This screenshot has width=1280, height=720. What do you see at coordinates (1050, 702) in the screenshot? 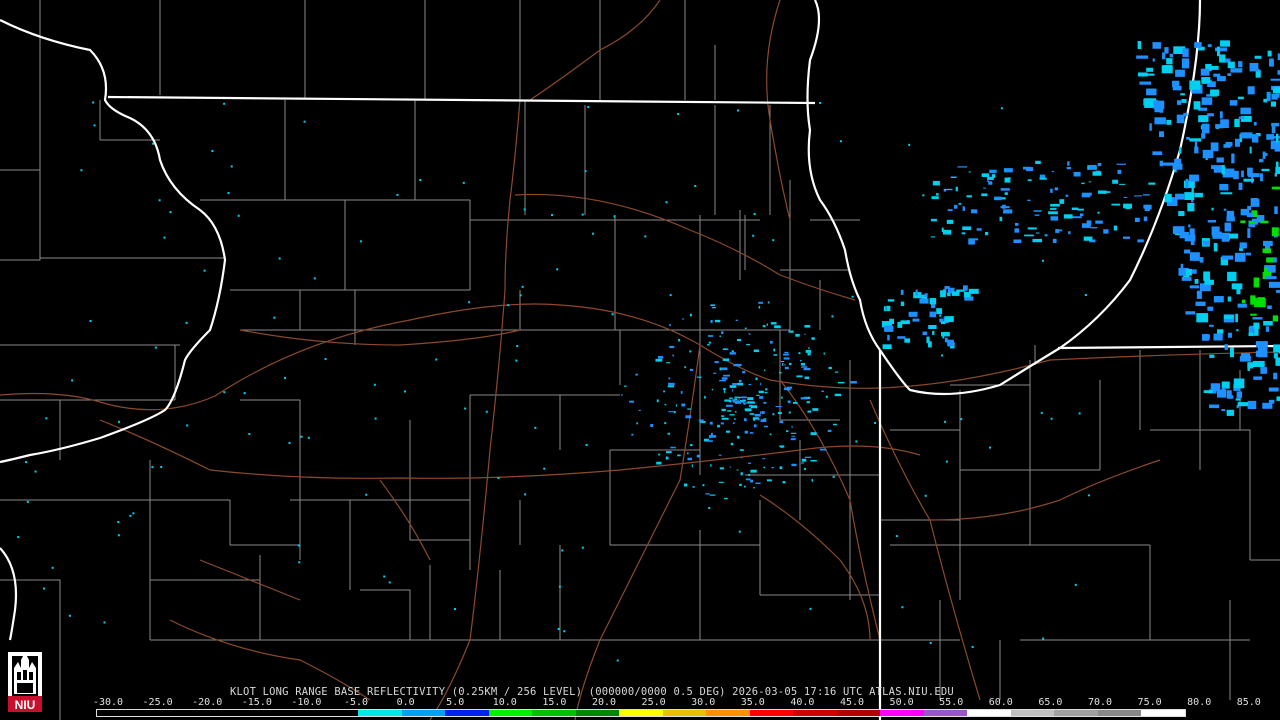
I see `colorbar-label: 65.0` at bounding box center [1050, 702].